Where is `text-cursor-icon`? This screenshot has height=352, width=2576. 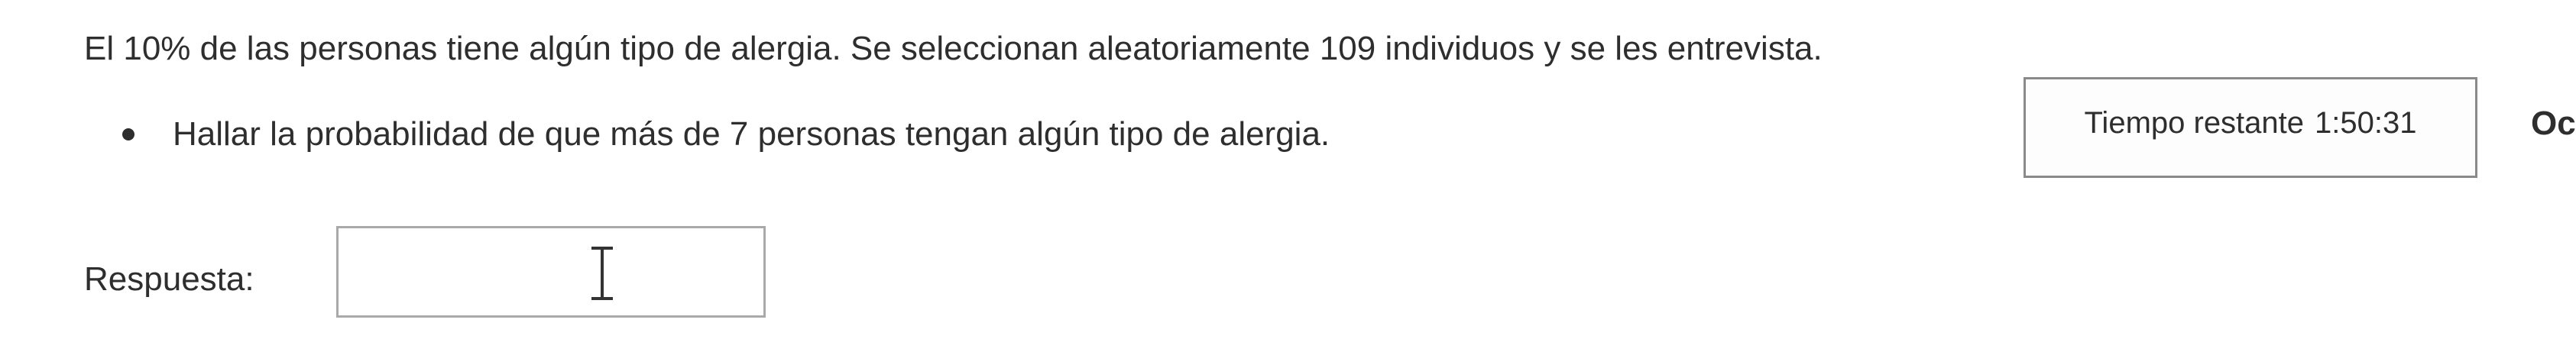 text-cursor-icon is located at coordinates (602, 273).